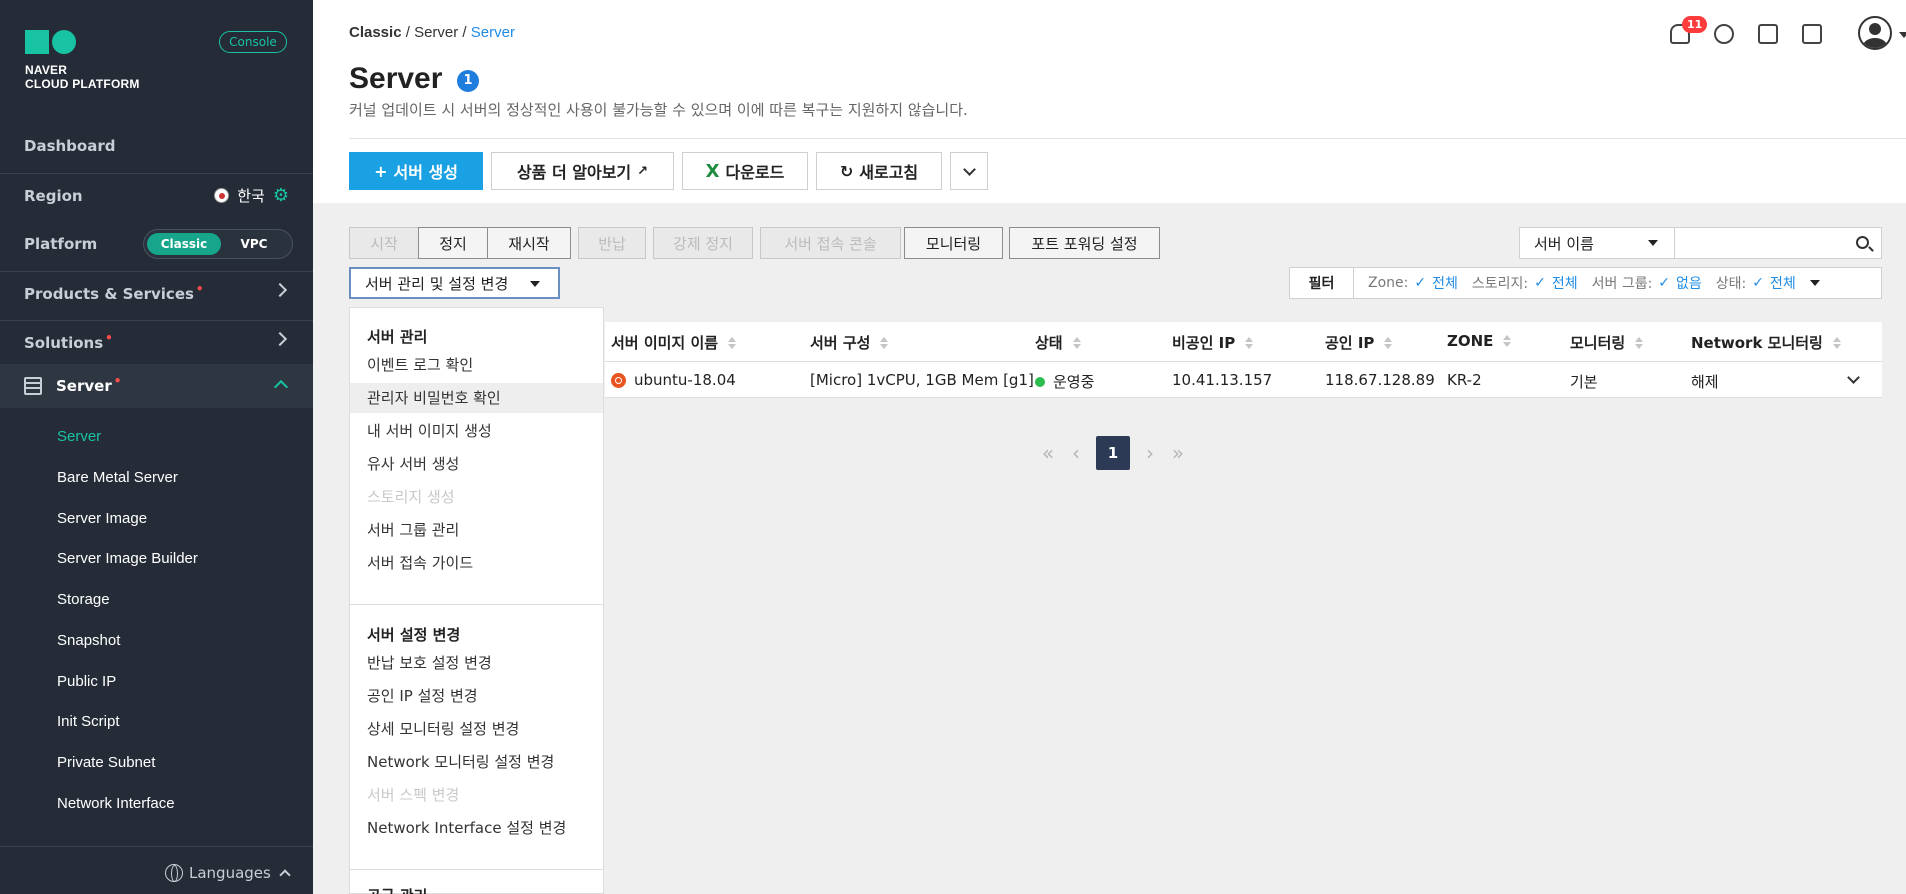  What do you see at coordinates (1322, 283) in the screenshot?
I see `filter-label: 필터` at bounding box center [1322, 283].